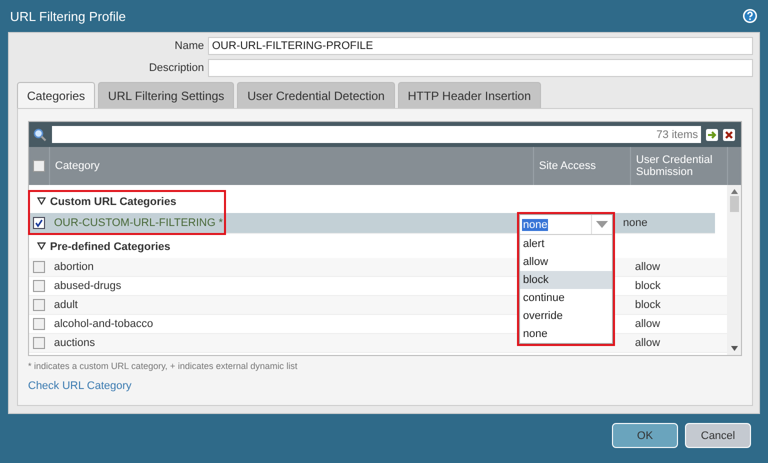 The height and width of the screenshot is (463, 768). What do you see at coordinates (480, 46) in the screenshot?
I see `input-field: OUR-URL-FILTERING-PROFILE` at bounding box center [480, 46].